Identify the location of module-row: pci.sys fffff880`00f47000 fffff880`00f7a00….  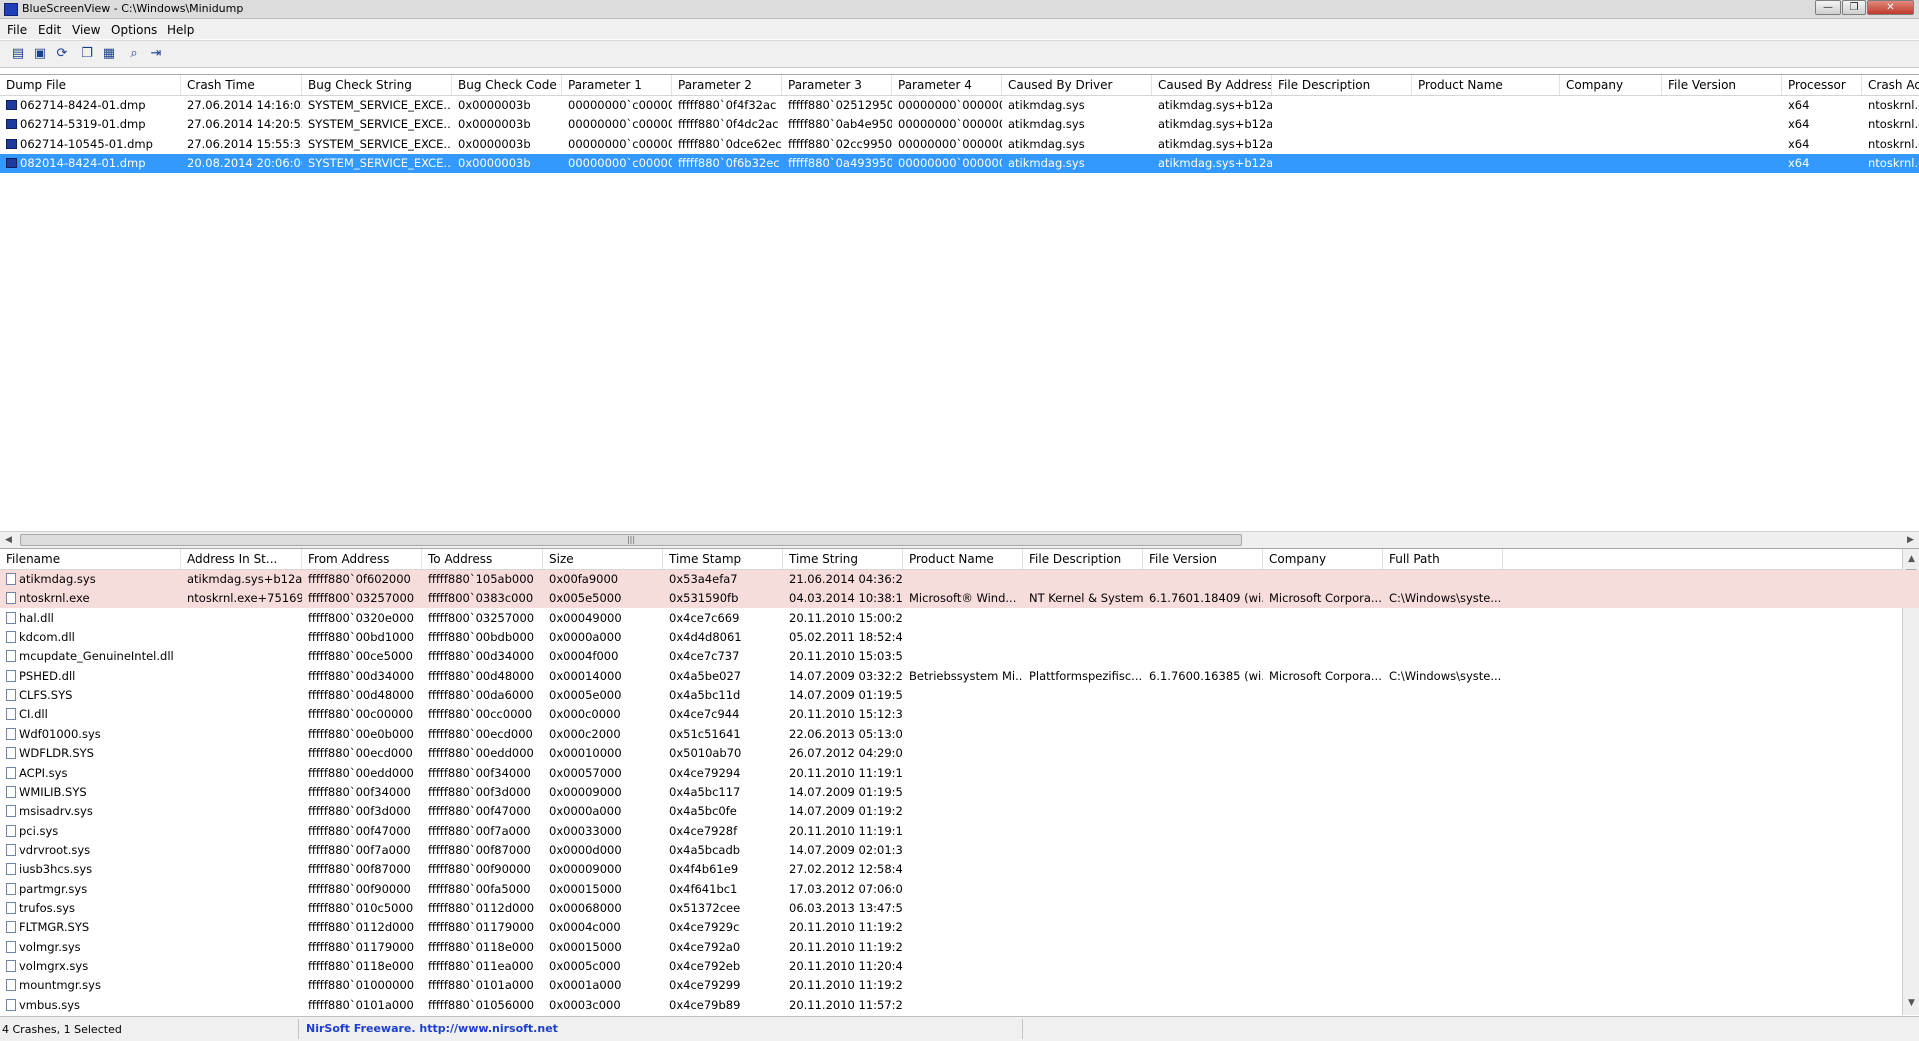
(959, 831).